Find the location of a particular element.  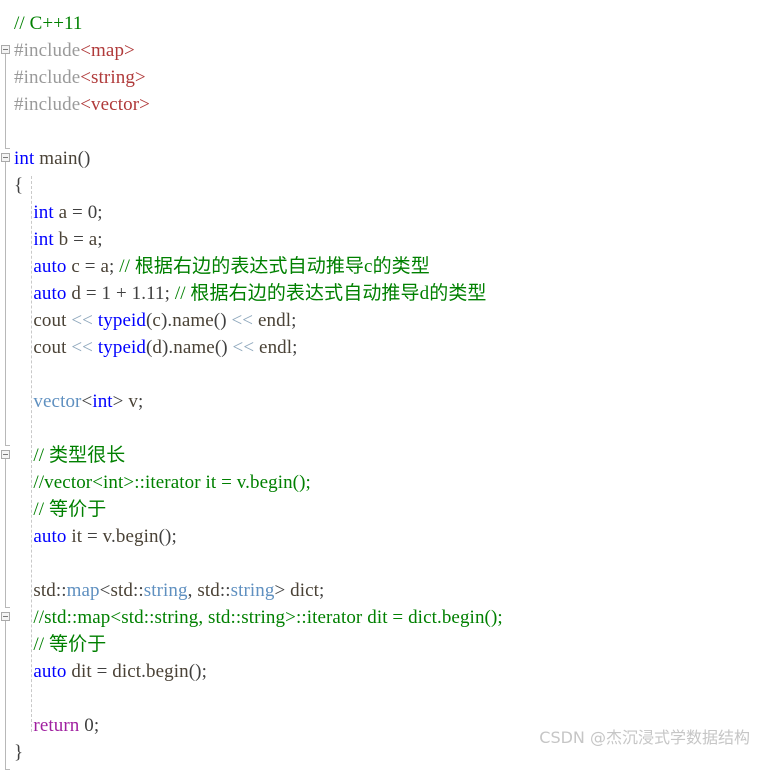

token-number: 0 is located at coordinates (89, 725).